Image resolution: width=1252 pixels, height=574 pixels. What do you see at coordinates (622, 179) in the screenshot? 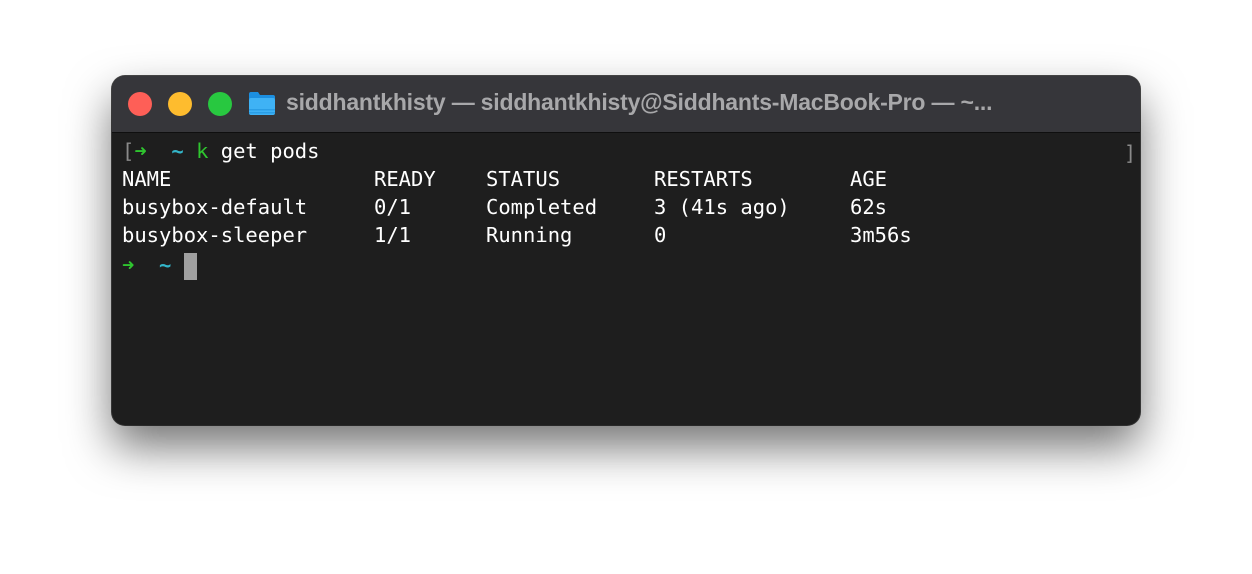
I see `table-header: NAME READY STATUS RESTARTS AGE` at bounding box center [622, 179].